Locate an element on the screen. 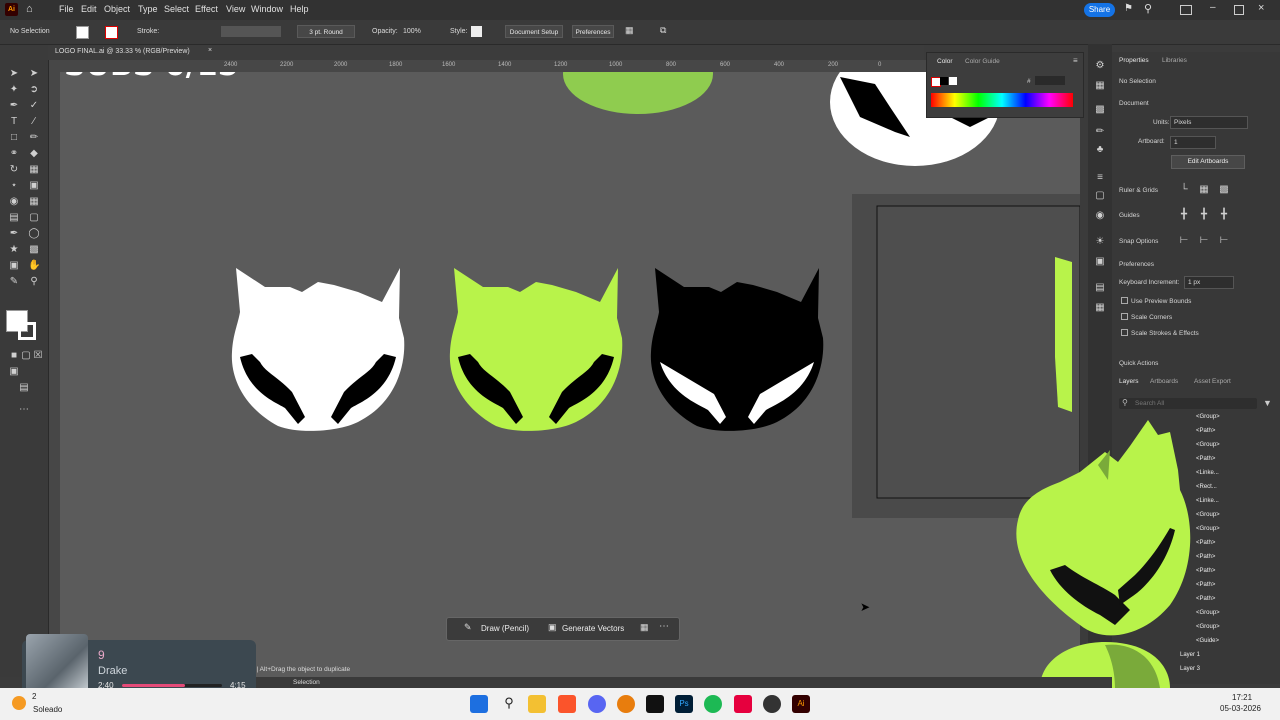 Image resolution: width=1280 pixels, height=720 pixels. hand-tool-icon: ✋ is located at coordinates (34, 266).